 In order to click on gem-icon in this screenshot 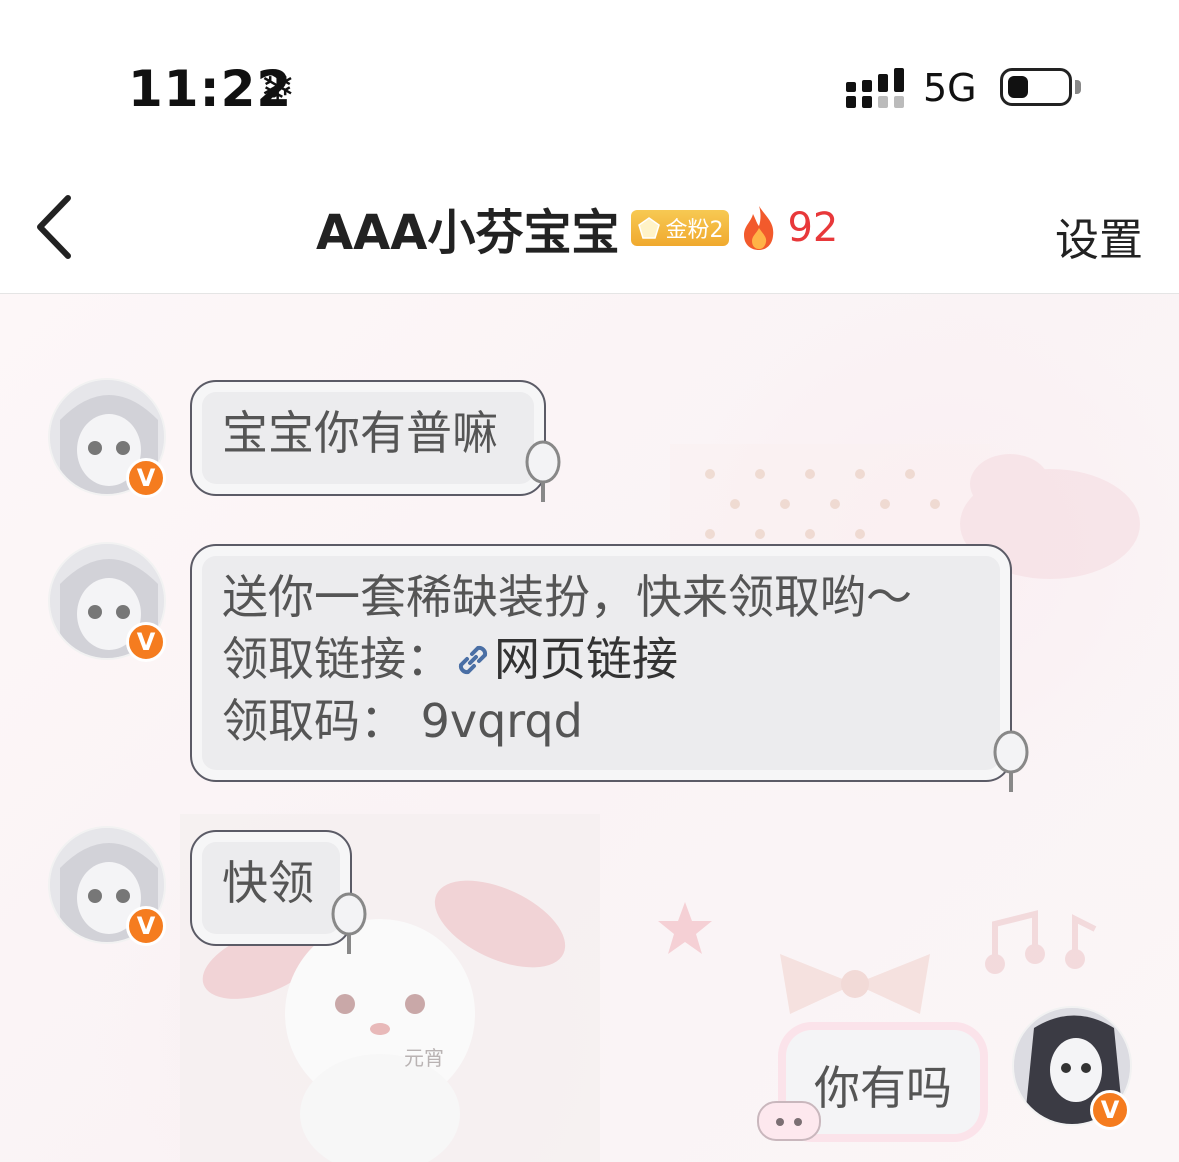, I will do `click(649, 228)`.